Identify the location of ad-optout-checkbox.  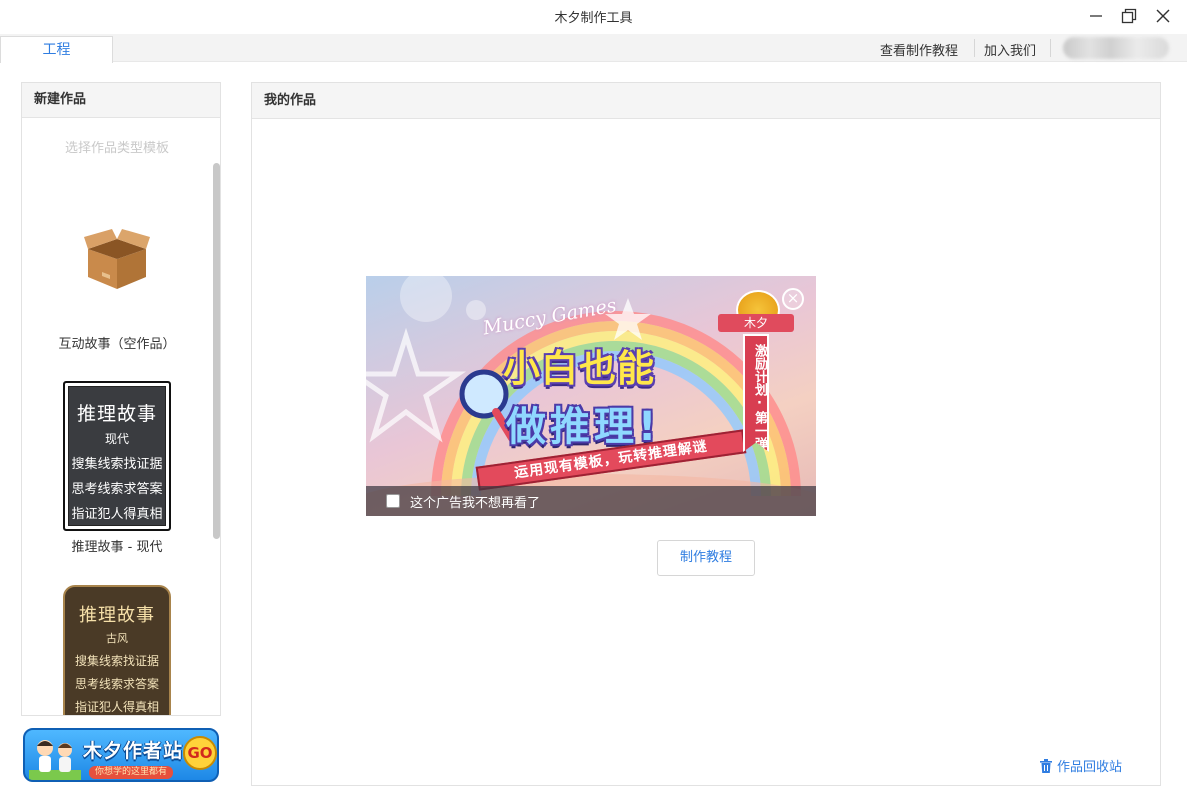
(393, 501).